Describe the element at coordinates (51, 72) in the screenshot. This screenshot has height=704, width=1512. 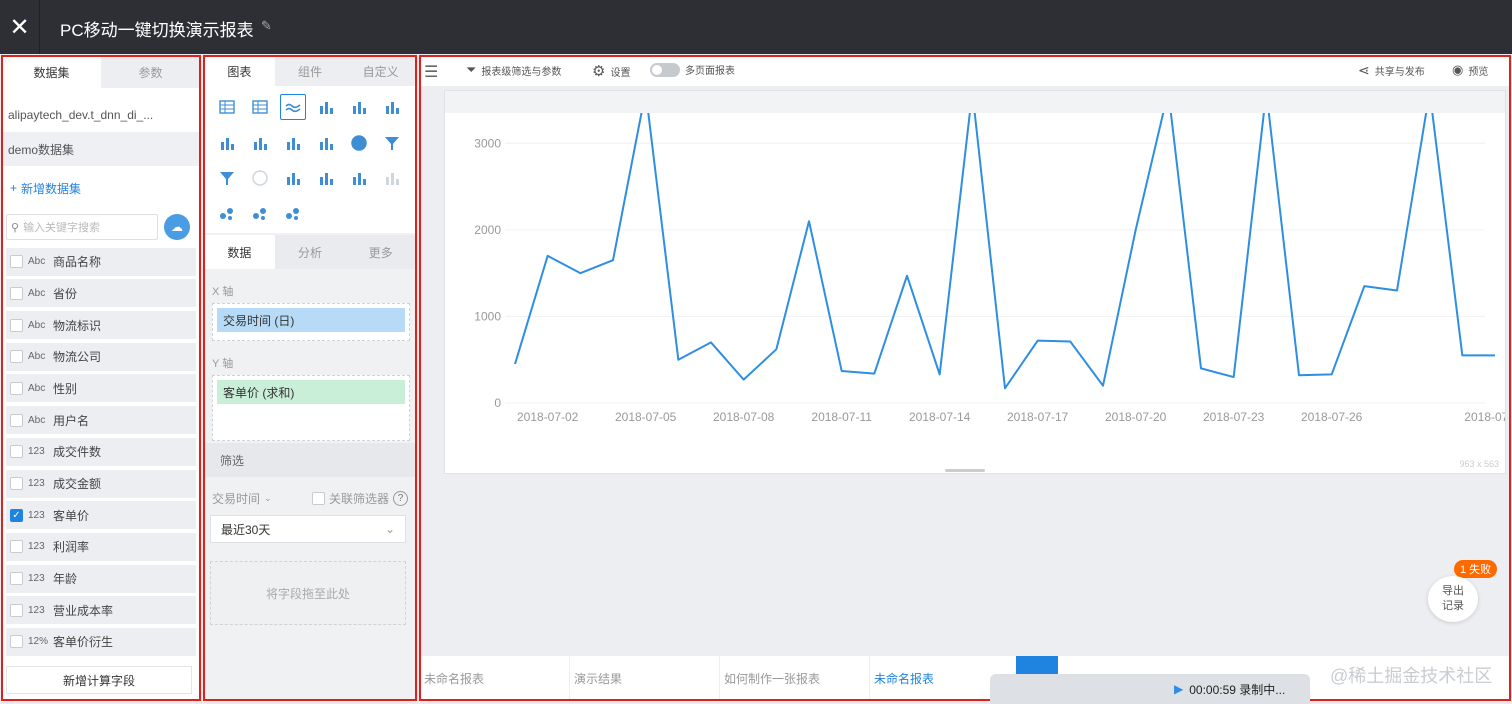
I see `tab-datasets: 数据集` at that location.